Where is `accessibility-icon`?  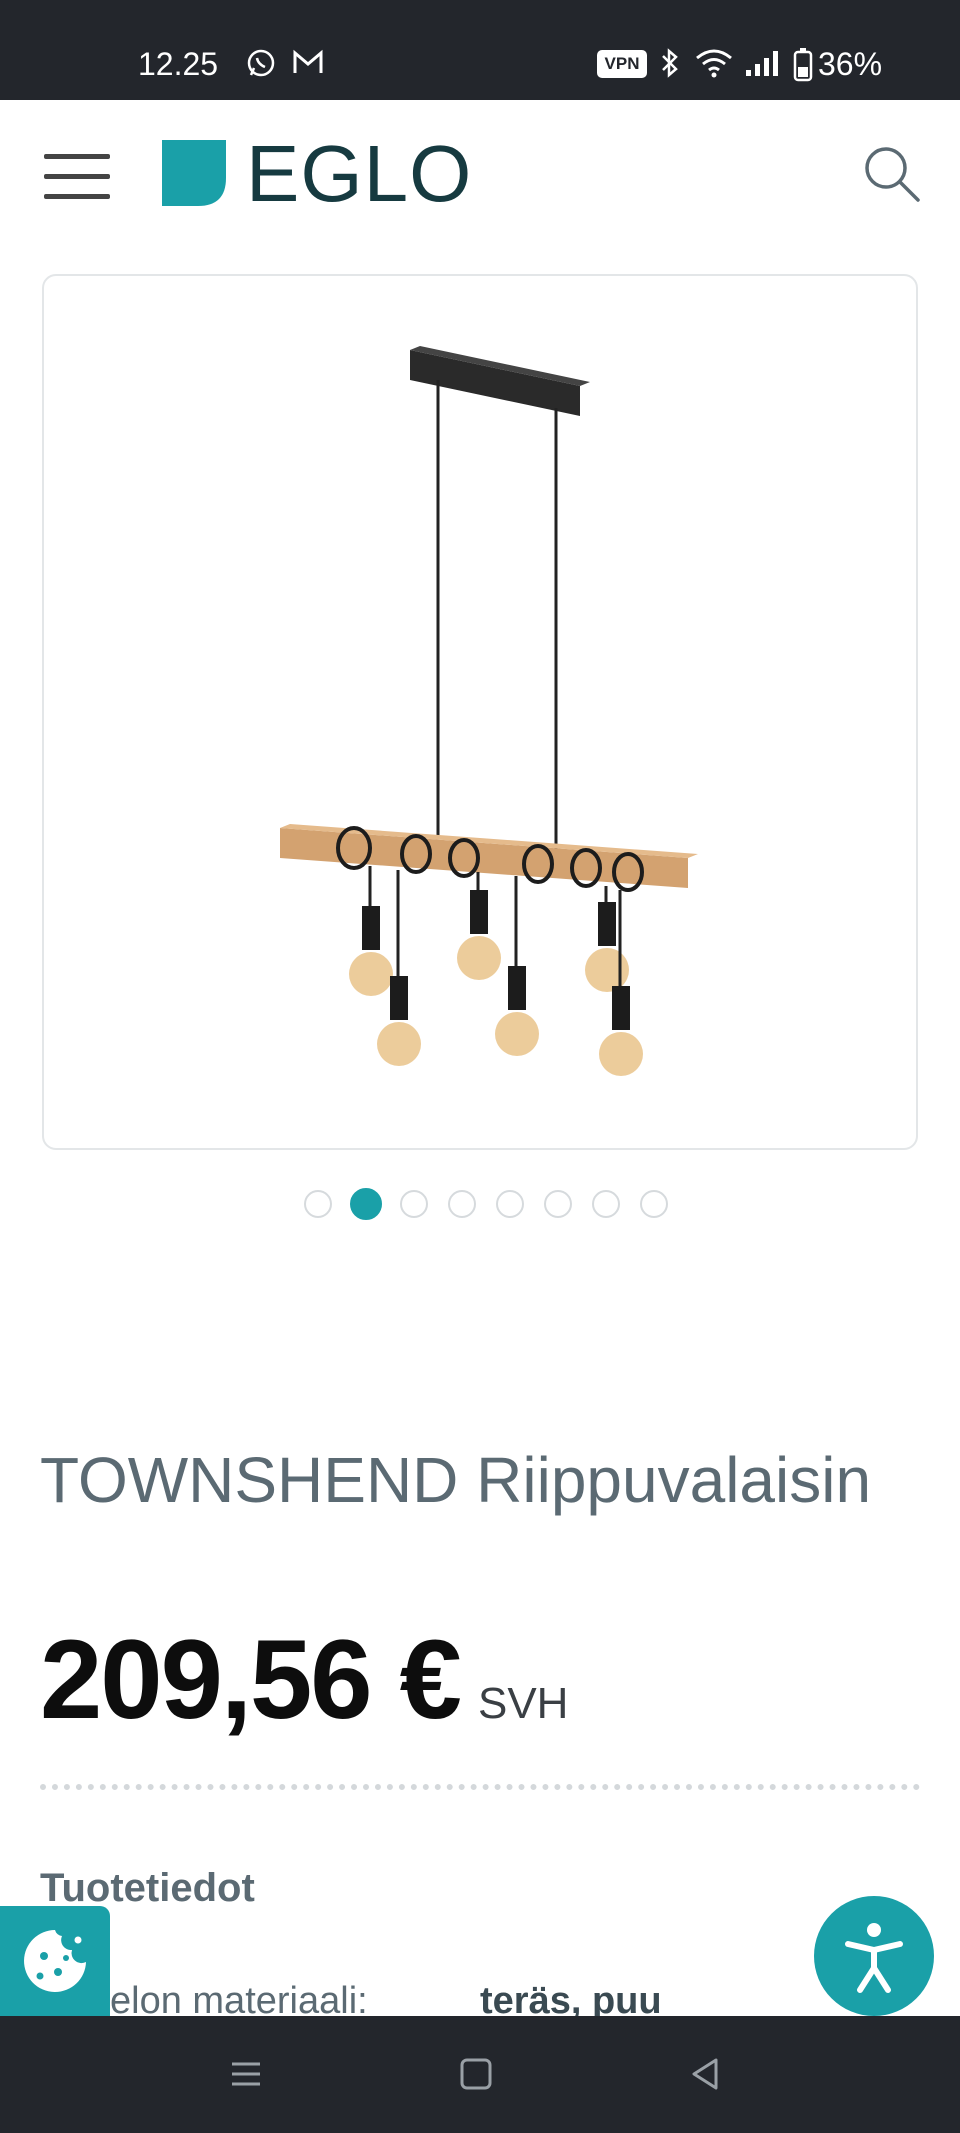
accessibility-icon is located at coordinates (874, 1958).